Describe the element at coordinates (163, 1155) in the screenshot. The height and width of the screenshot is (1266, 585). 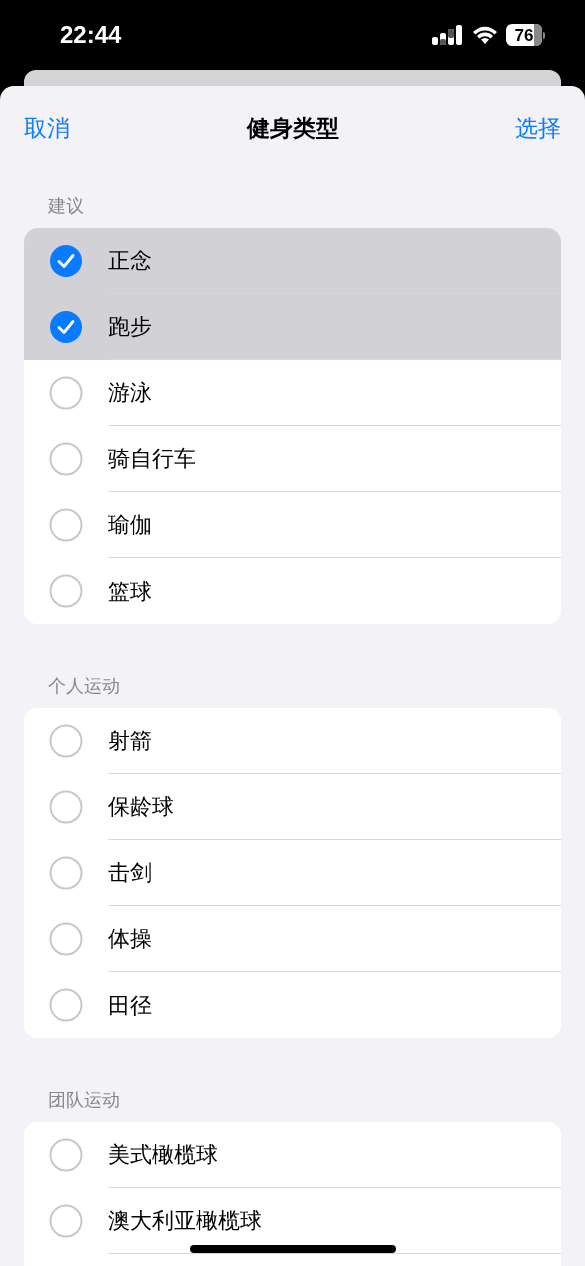
I see `row-label: 美式橄榄球` at that location.